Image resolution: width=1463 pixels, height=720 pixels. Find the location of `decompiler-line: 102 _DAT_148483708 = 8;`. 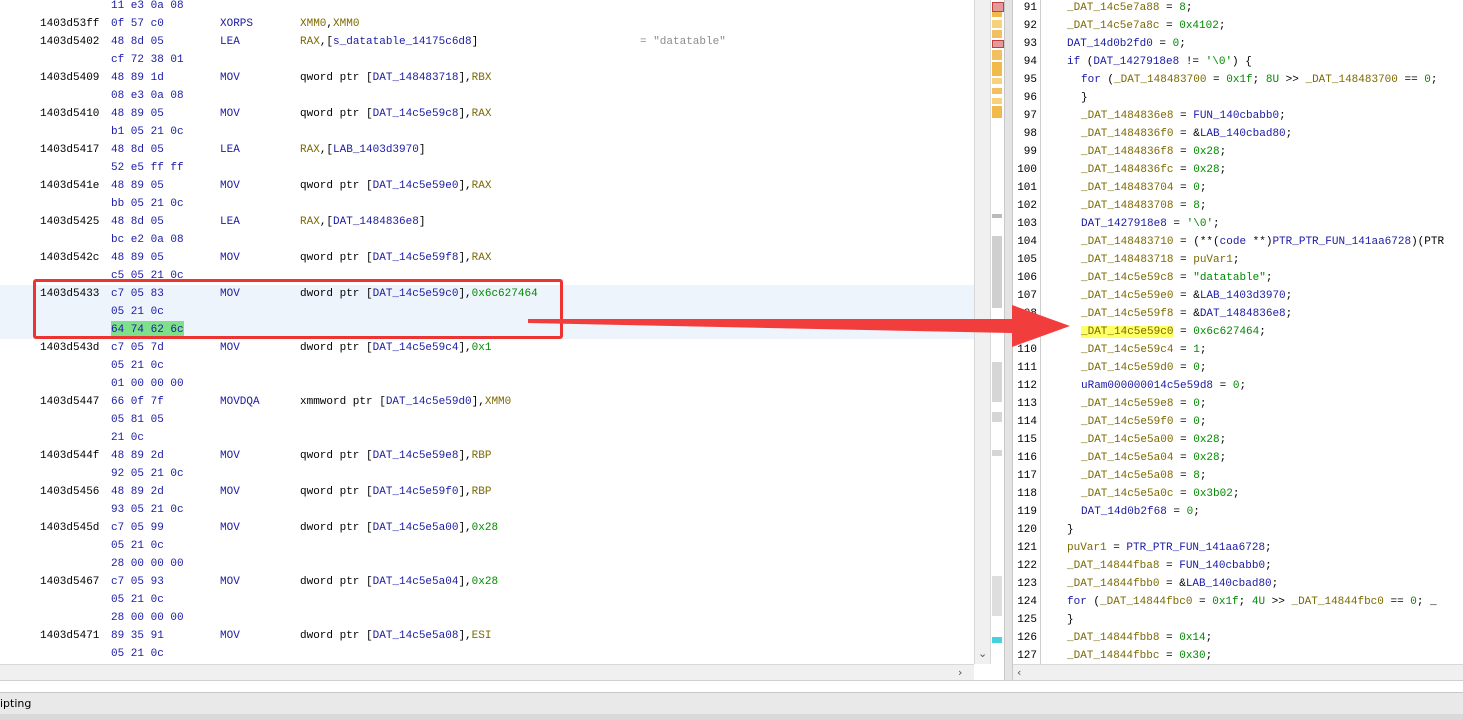

decompiler-line: 102 _DAT_148483708 = 8; is located at coordinates (1238, 206).